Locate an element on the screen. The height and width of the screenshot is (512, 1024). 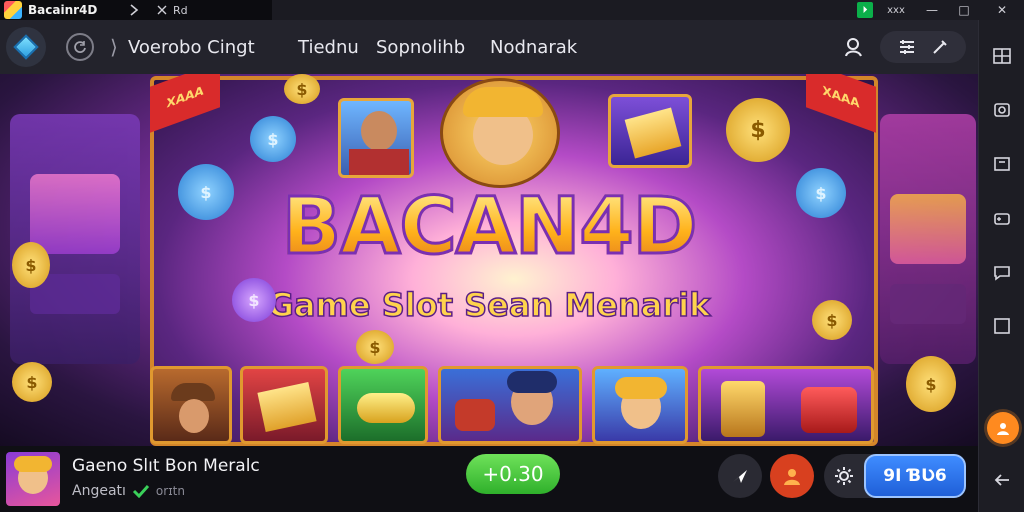
close-small-icon is located at coordinates (162, 10).